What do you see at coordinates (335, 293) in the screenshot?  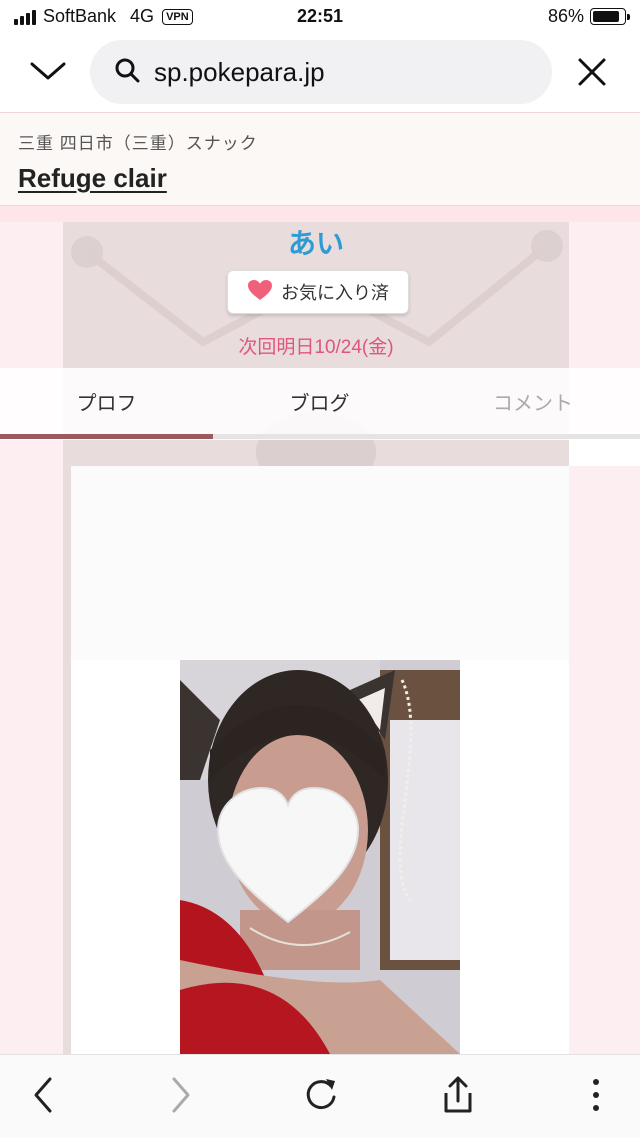 I see `favorite-label: お気に入り済` at bounding box center [335, 293].